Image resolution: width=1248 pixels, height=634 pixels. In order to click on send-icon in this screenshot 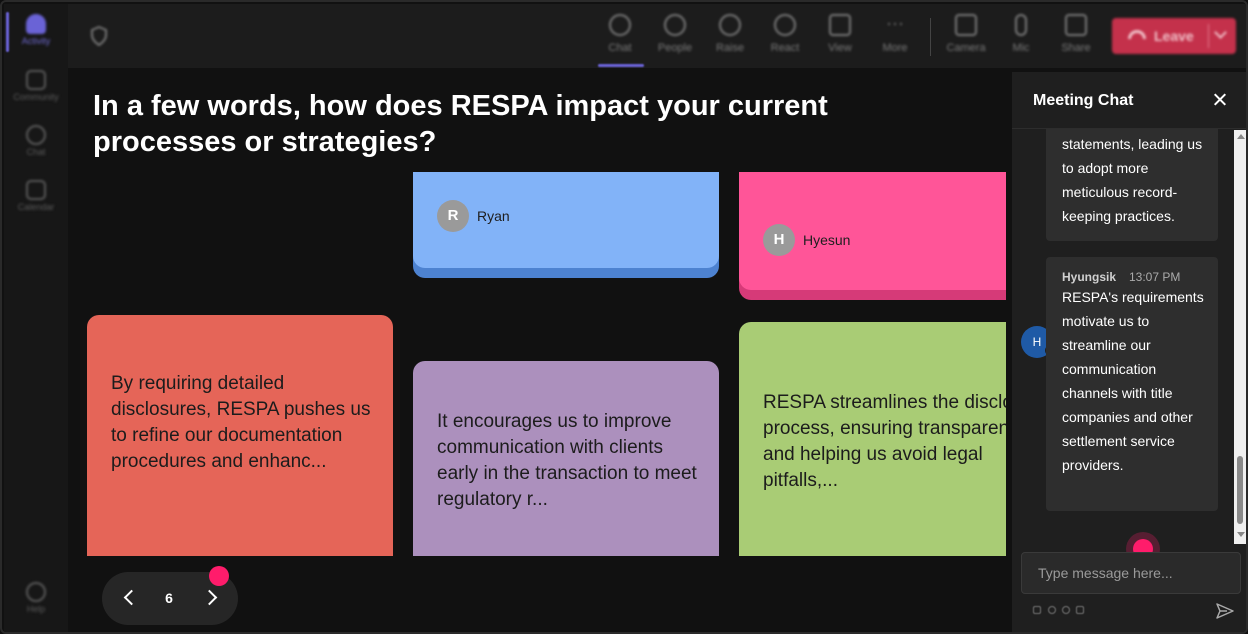, I will do `click(1225, 611)`.